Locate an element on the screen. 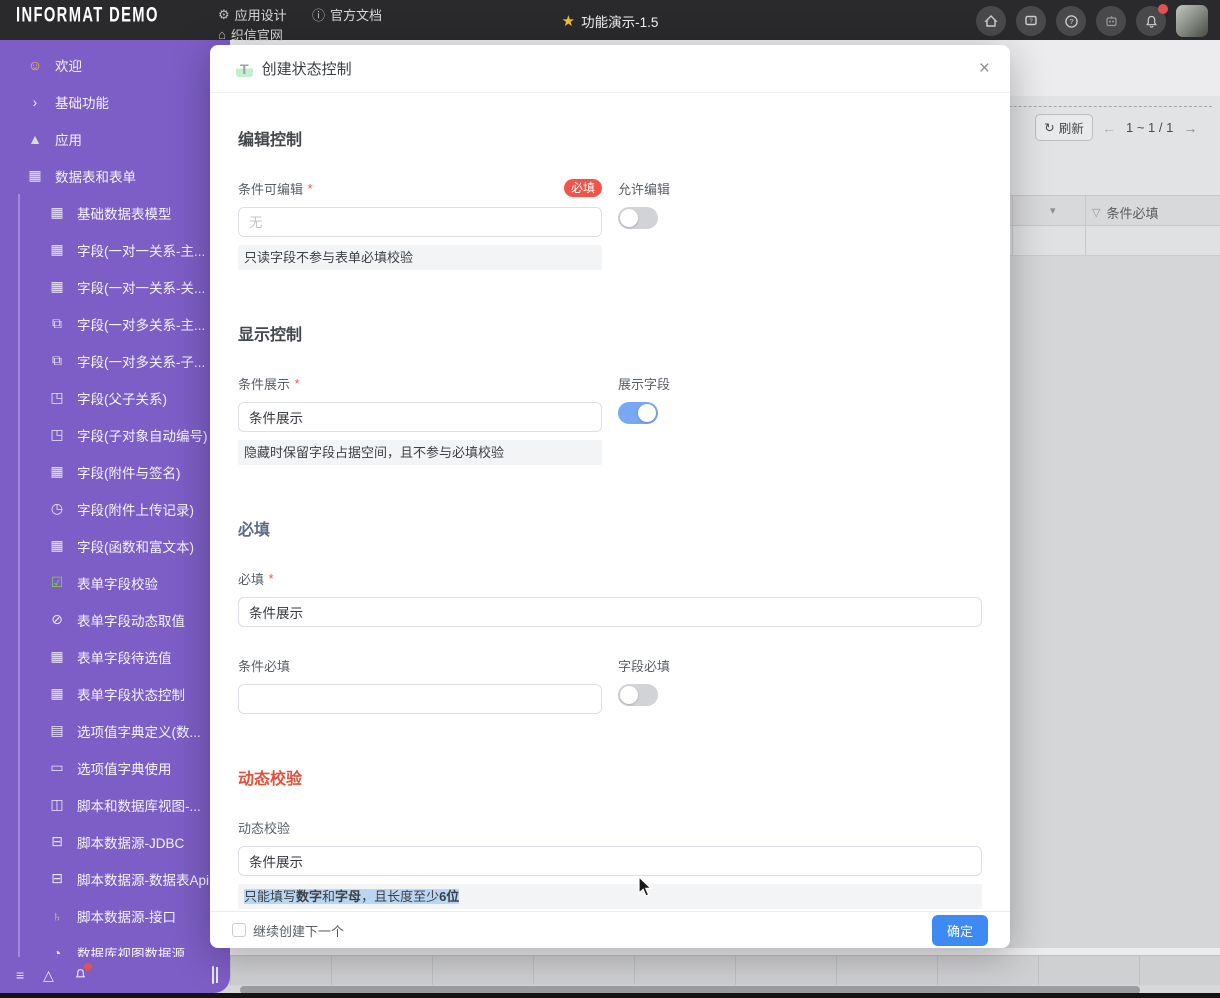  sidebar-item: ◳ 字段(父子关系) is located at coordinates (115, 397).